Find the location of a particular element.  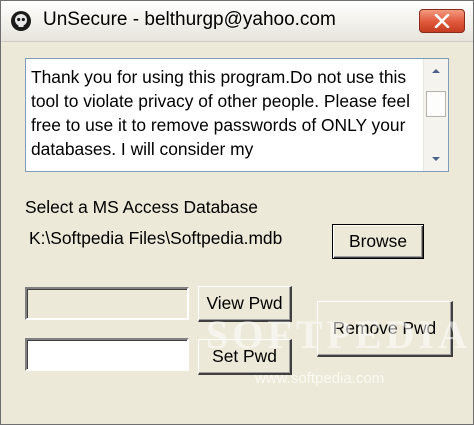

close-button is located at coordinates (442, 21).